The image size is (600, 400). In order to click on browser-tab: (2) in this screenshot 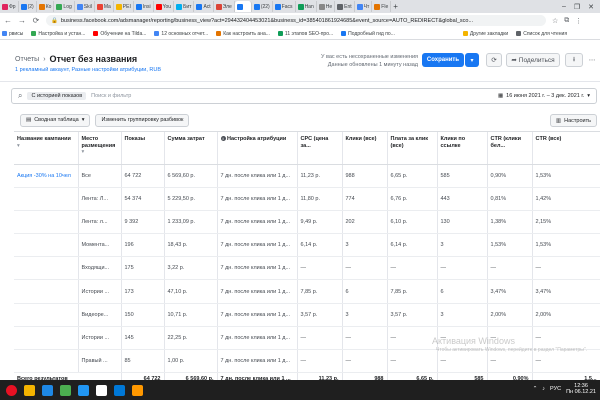, I will do `click(28, 6)`.